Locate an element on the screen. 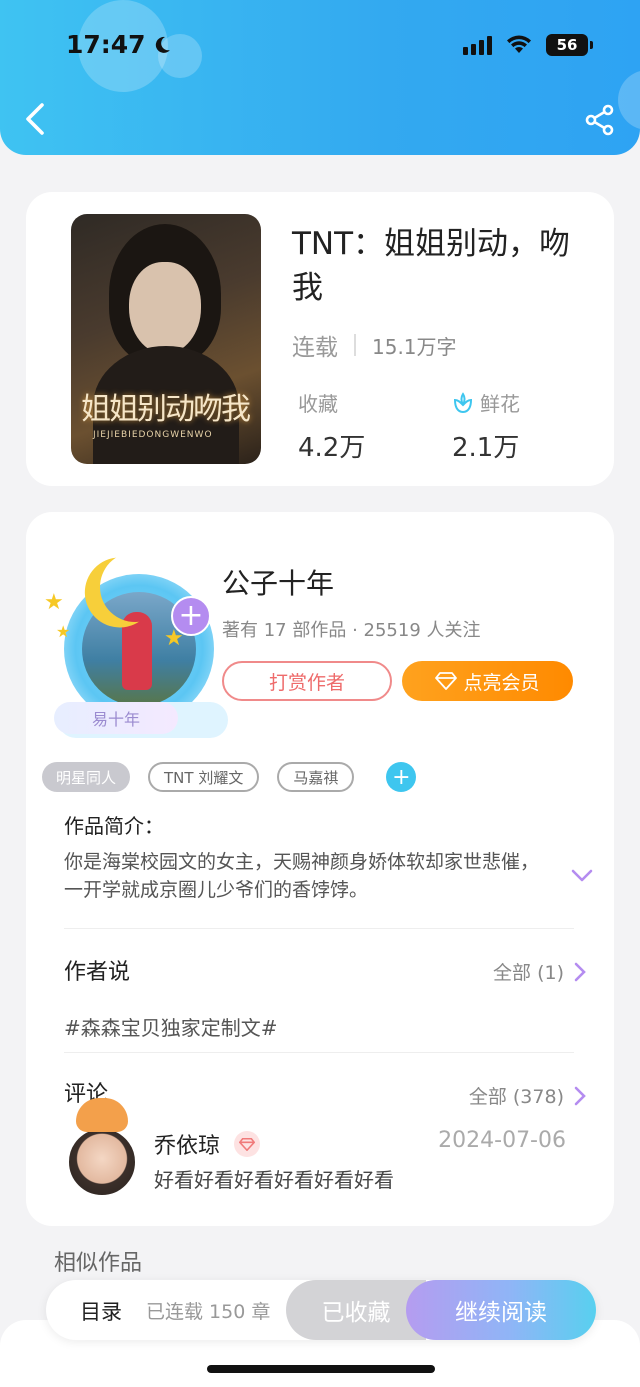  author-says-all-link: 全部 (1) is located at coordinates (539, 971).